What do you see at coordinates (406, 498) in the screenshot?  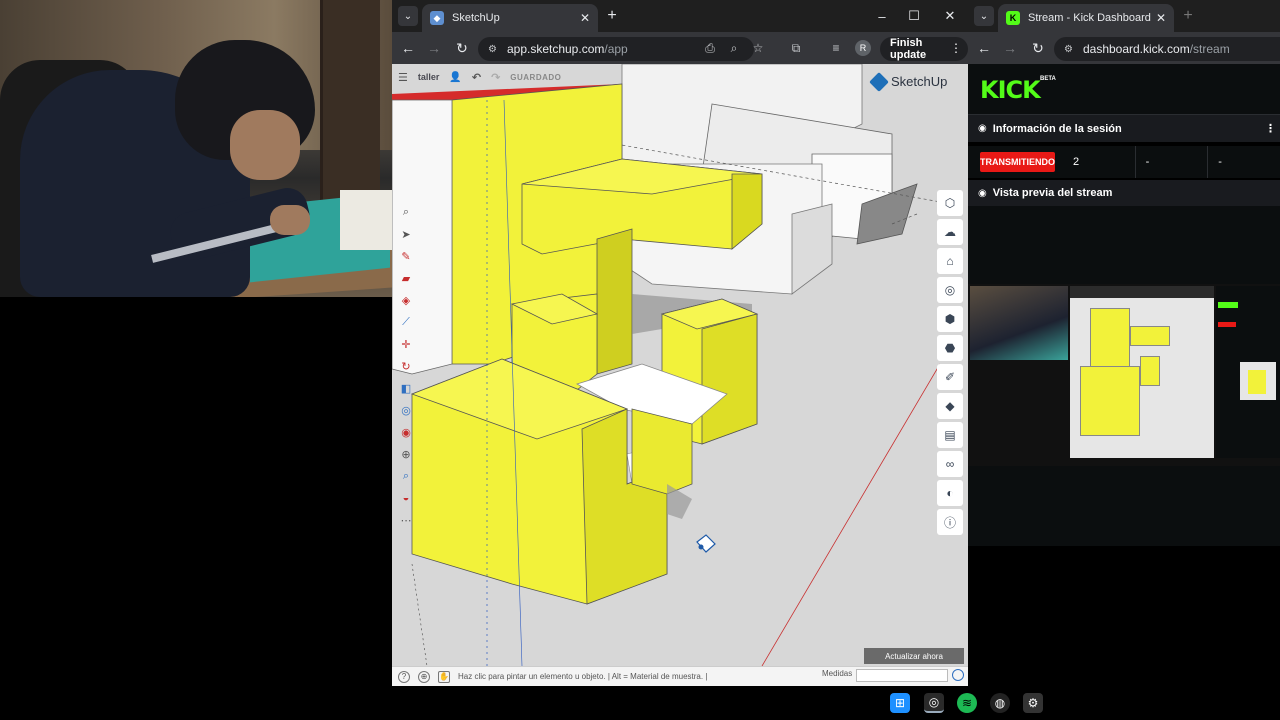 I see `section-icon: ◒` at bounding box center [406, 498].